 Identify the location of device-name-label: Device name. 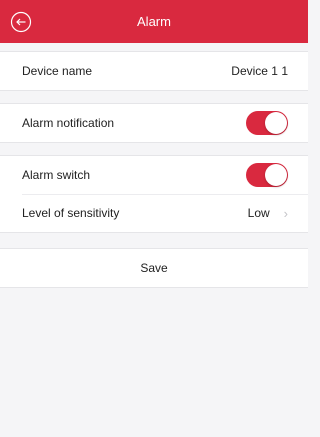
(57, 71).